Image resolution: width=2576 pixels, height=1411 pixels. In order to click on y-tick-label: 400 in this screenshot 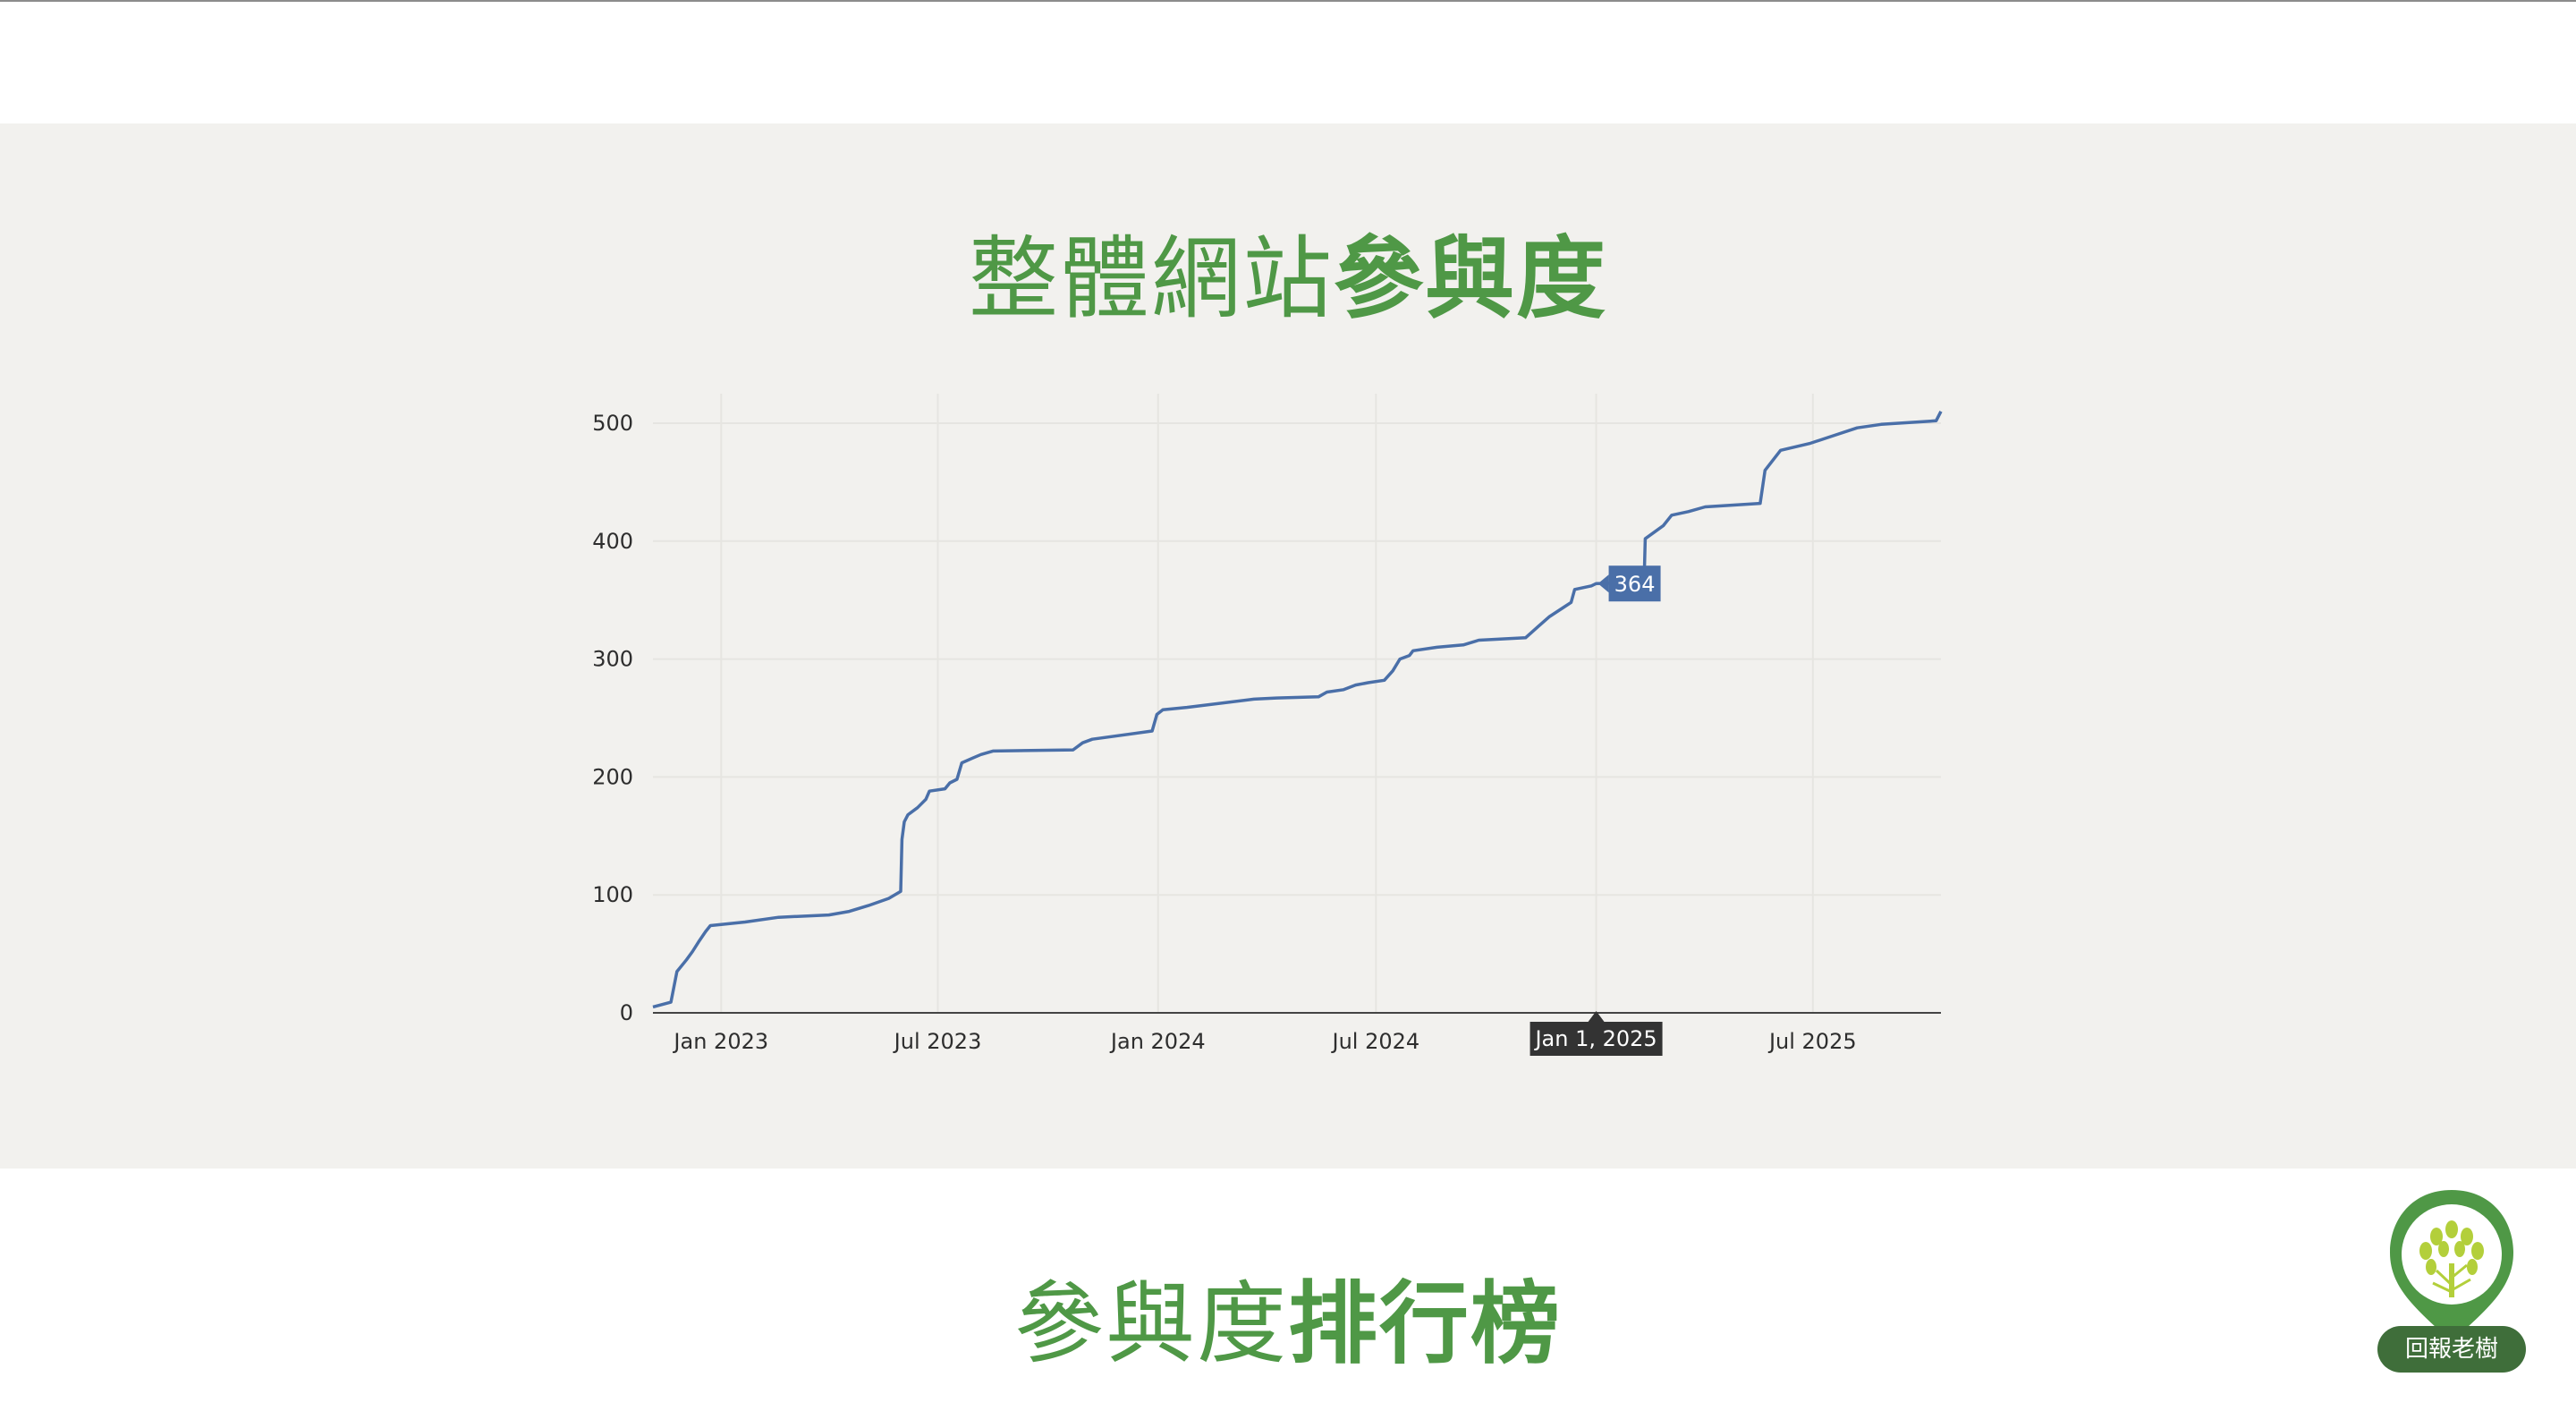, I will do `click(612, 541)`.